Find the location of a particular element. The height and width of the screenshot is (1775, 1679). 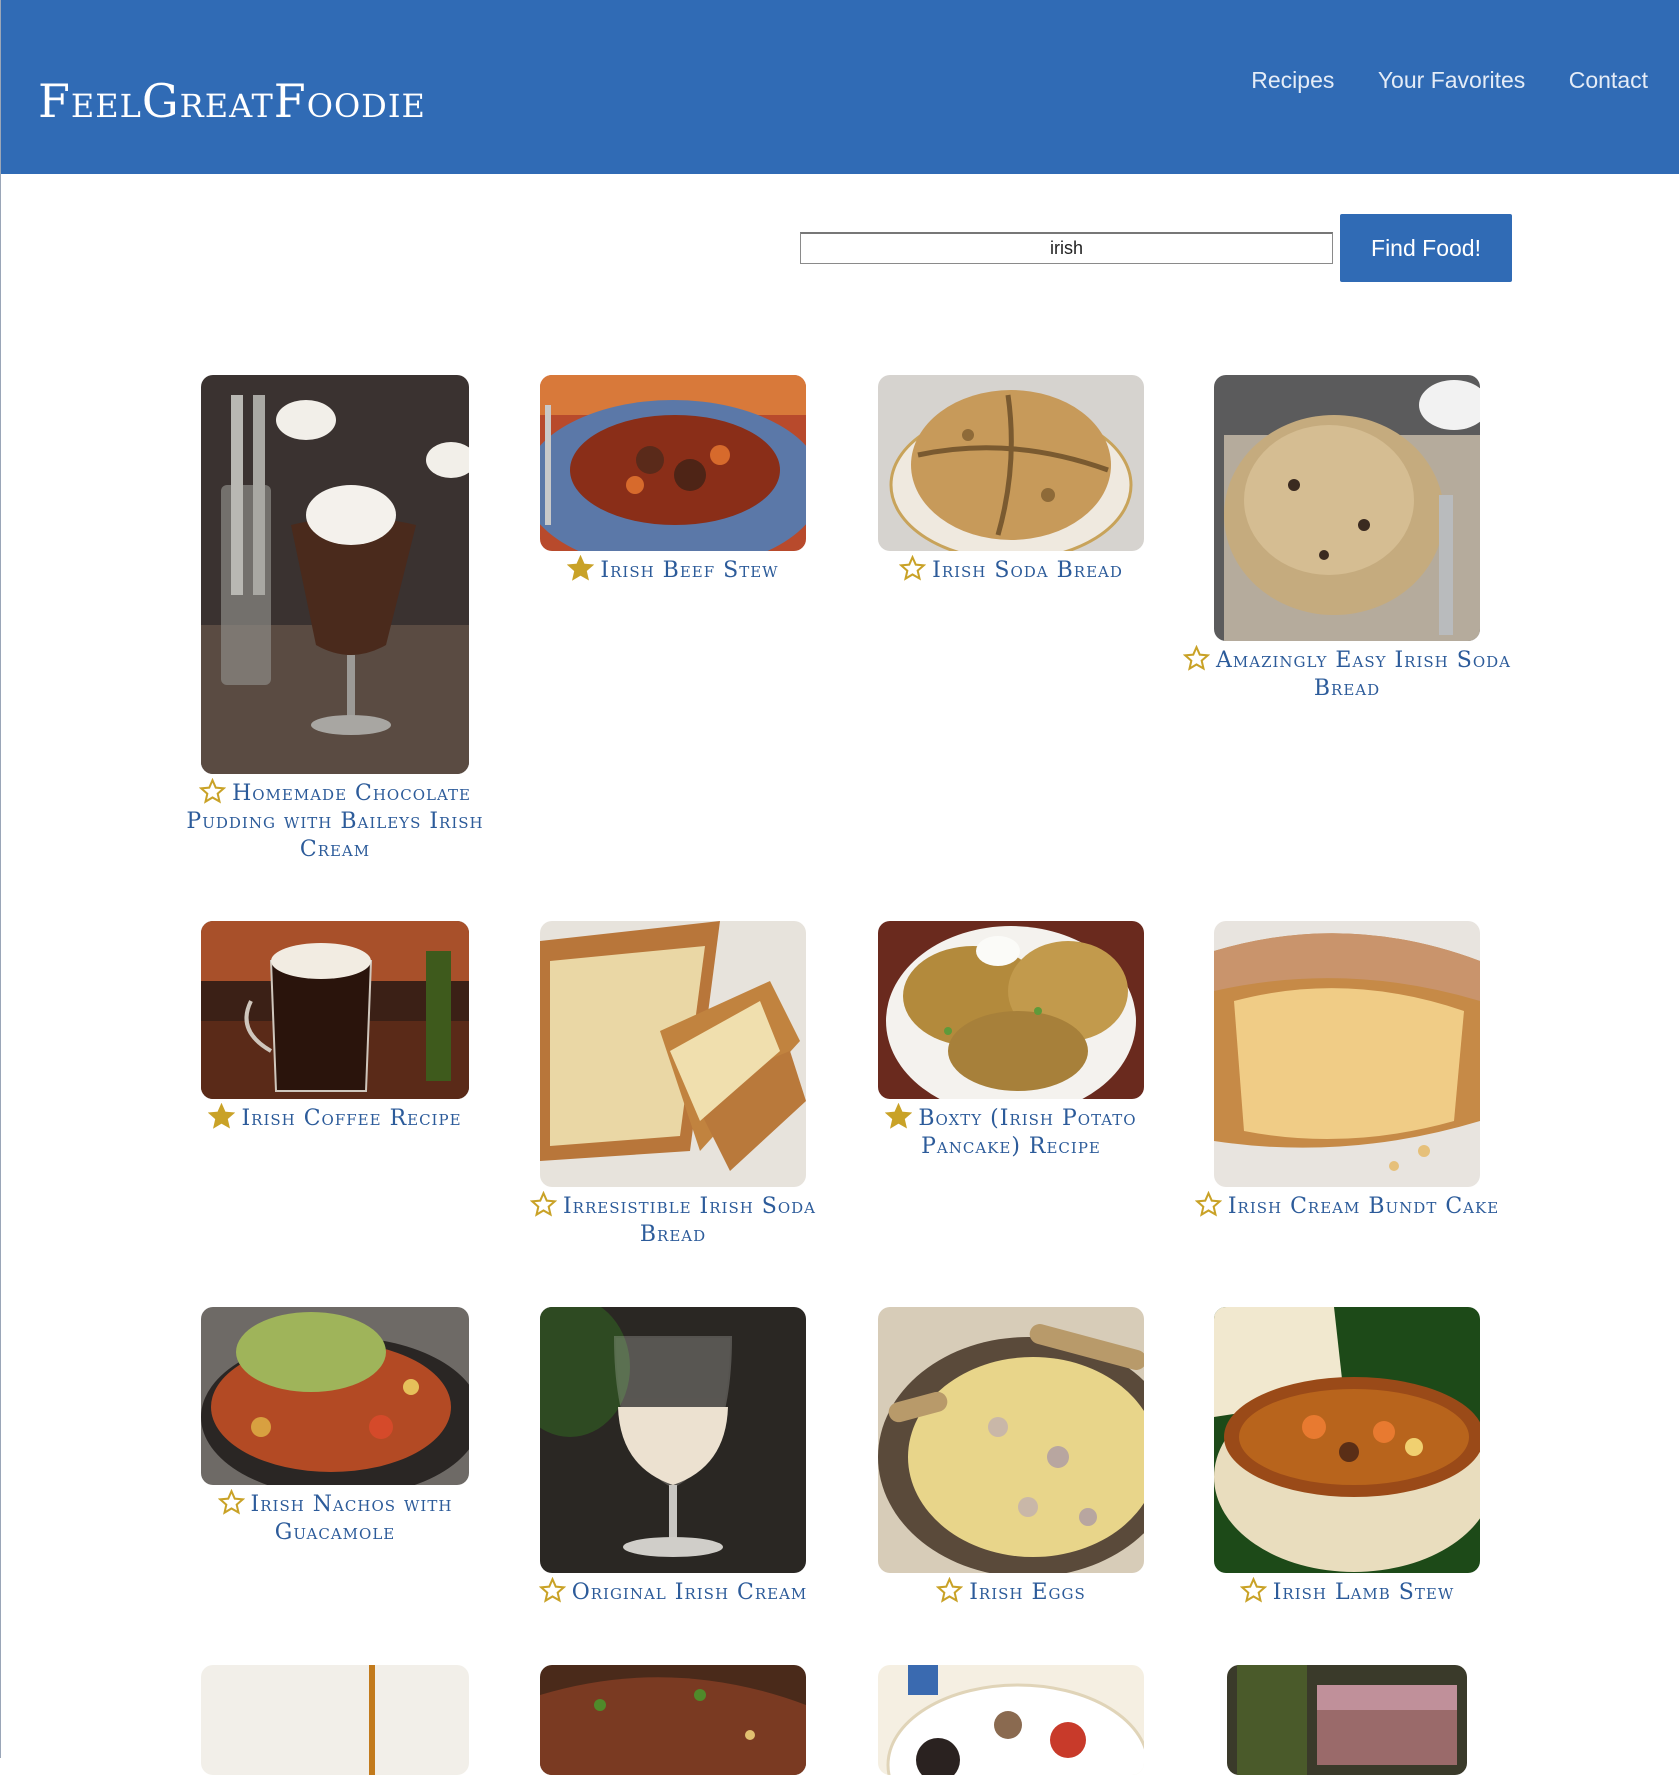

nav-favorites: Your Favorites is located at coordinates (1451, 80).